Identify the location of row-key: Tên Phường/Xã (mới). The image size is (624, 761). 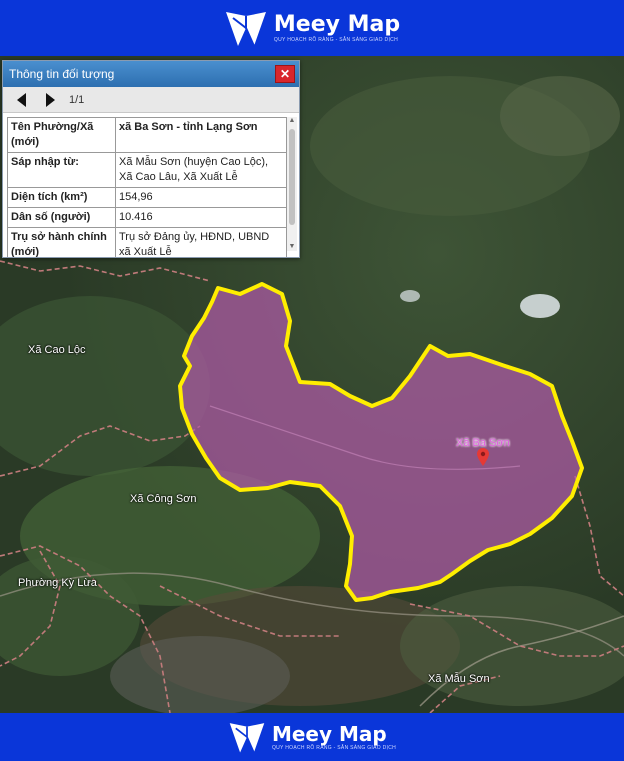
(61, 135).